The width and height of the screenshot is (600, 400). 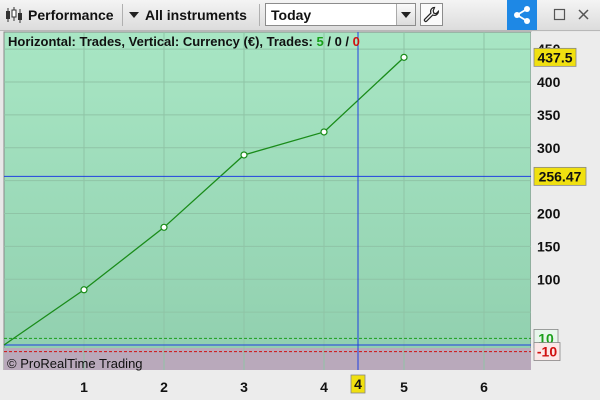 What do you see at coordinates (14, 15) in the screenshot?
I see `candlestick-icon` at bounding box center [14, 15].